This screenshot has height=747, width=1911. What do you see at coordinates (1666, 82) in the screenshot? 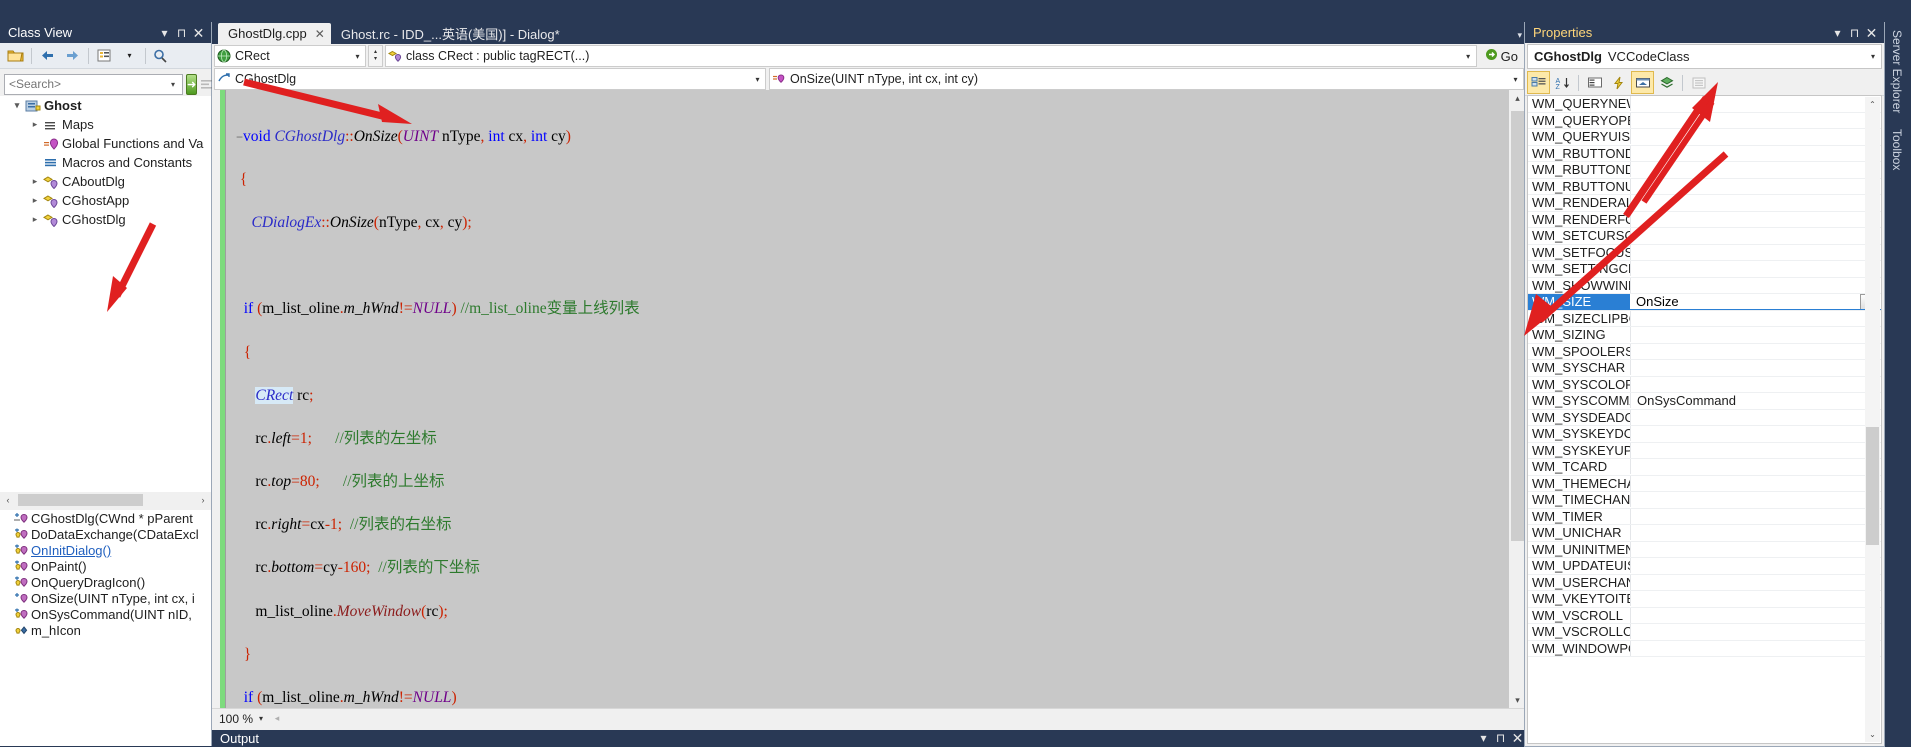
I see `overrides-icon` at bounding box center [1666, 82].